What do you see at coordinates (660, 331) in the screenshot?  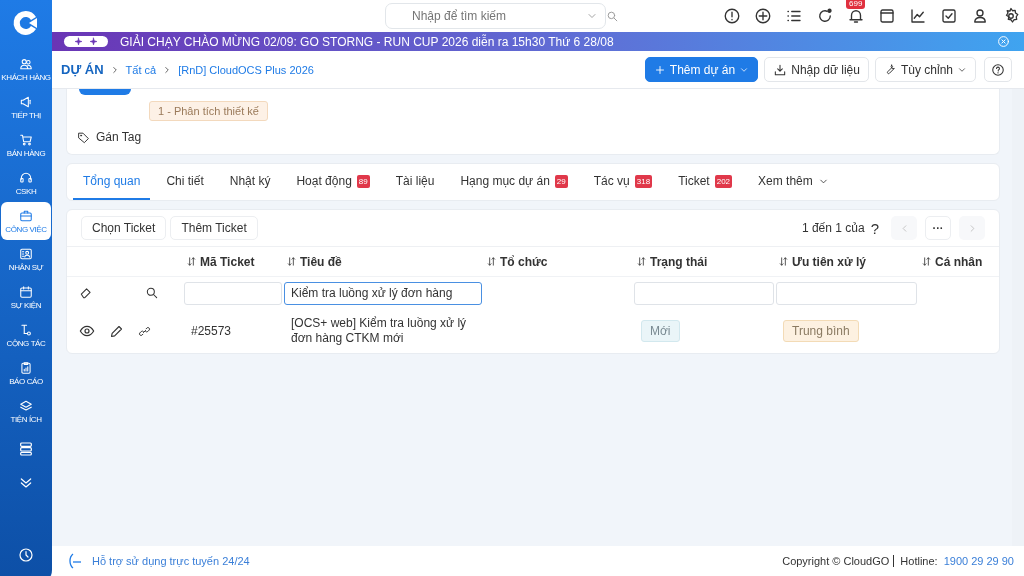 I see `status-tag: Mới` at bounding box center [660, 331].